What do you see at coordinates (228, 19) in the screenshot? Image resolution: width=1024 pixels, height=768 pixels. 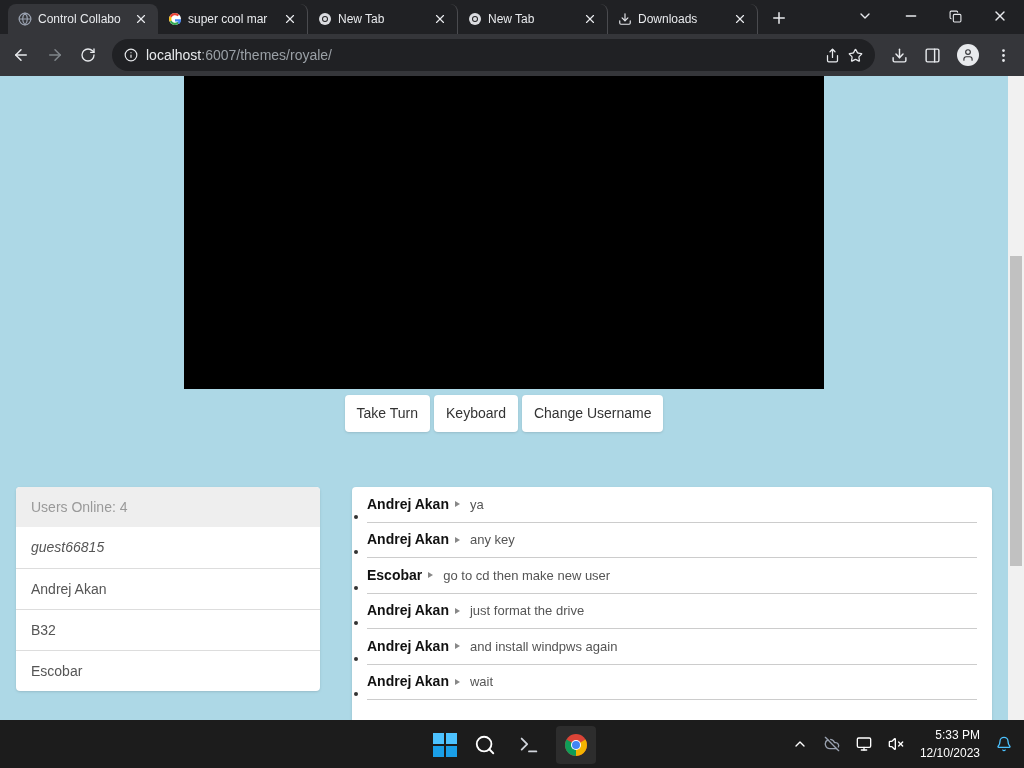 I see `tab-title: super cool mar` at bounding box center [228, 19].